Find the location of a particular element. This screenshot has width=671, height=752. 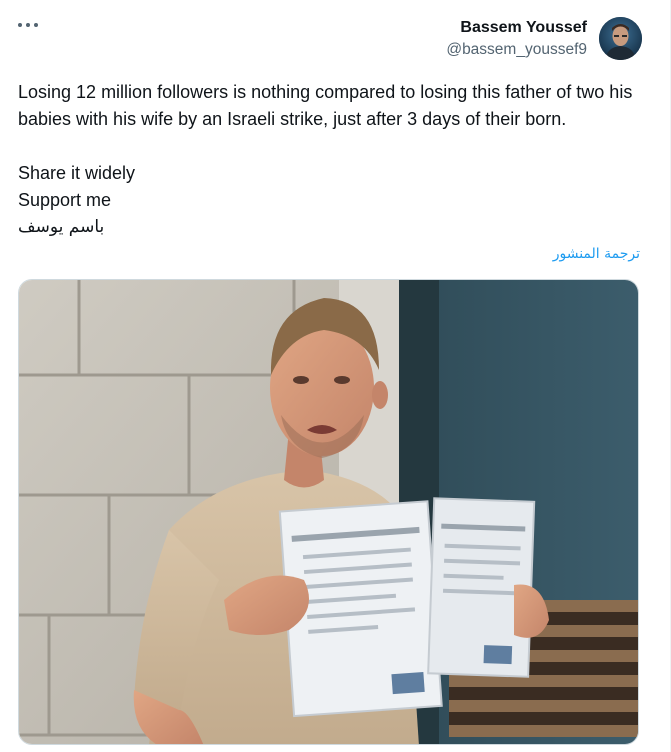

tweet-text-support: Support me is located at coordinates (65, 200).